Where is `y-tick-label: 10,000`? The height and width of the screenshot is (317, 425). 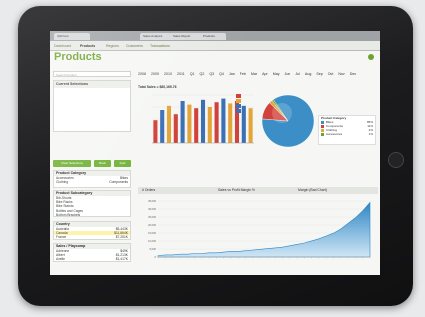
y-tick-label: 10,000 is located at coordinates (152, 241).